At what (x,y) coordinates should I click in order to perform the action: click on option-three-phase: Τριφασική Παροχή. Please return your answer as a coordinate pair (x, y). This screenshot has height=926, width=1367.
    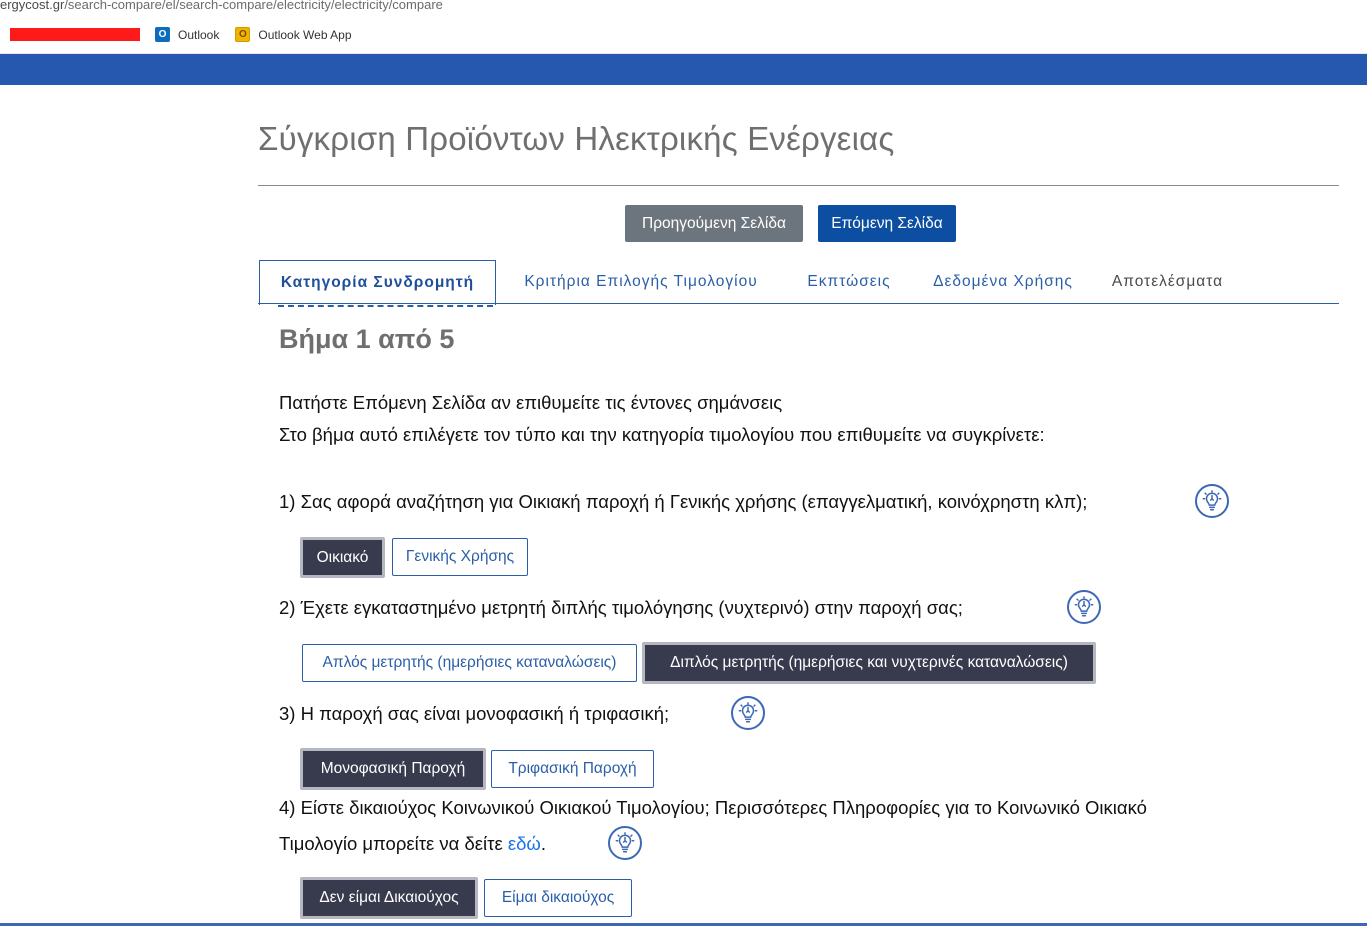
    Looking at the image, I should click on (572, 769).